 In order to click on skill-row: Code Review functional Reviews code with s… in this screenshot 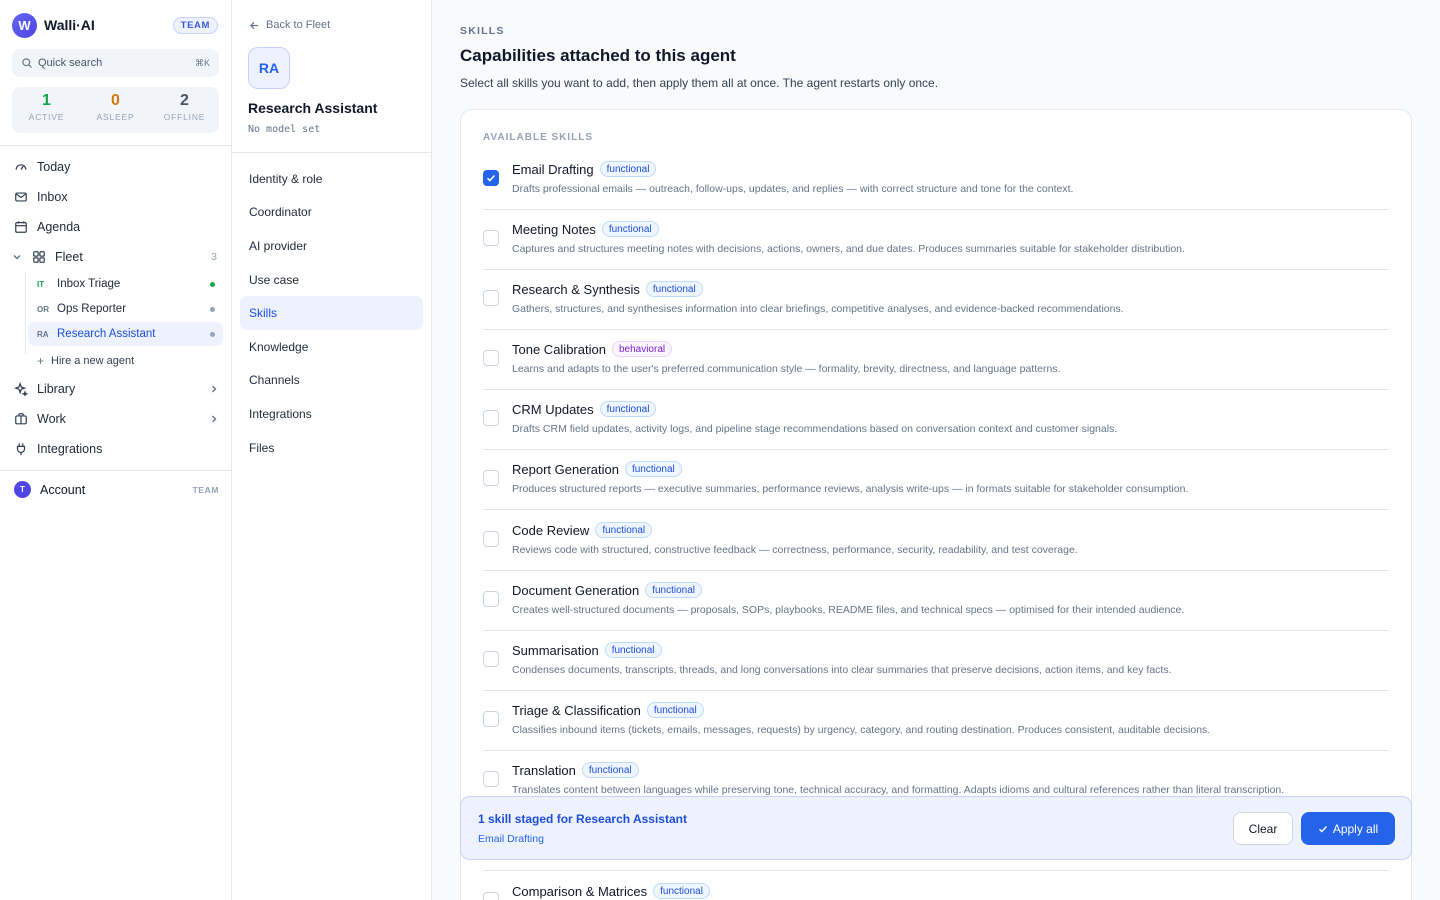, I will do `click(936, 541)`.